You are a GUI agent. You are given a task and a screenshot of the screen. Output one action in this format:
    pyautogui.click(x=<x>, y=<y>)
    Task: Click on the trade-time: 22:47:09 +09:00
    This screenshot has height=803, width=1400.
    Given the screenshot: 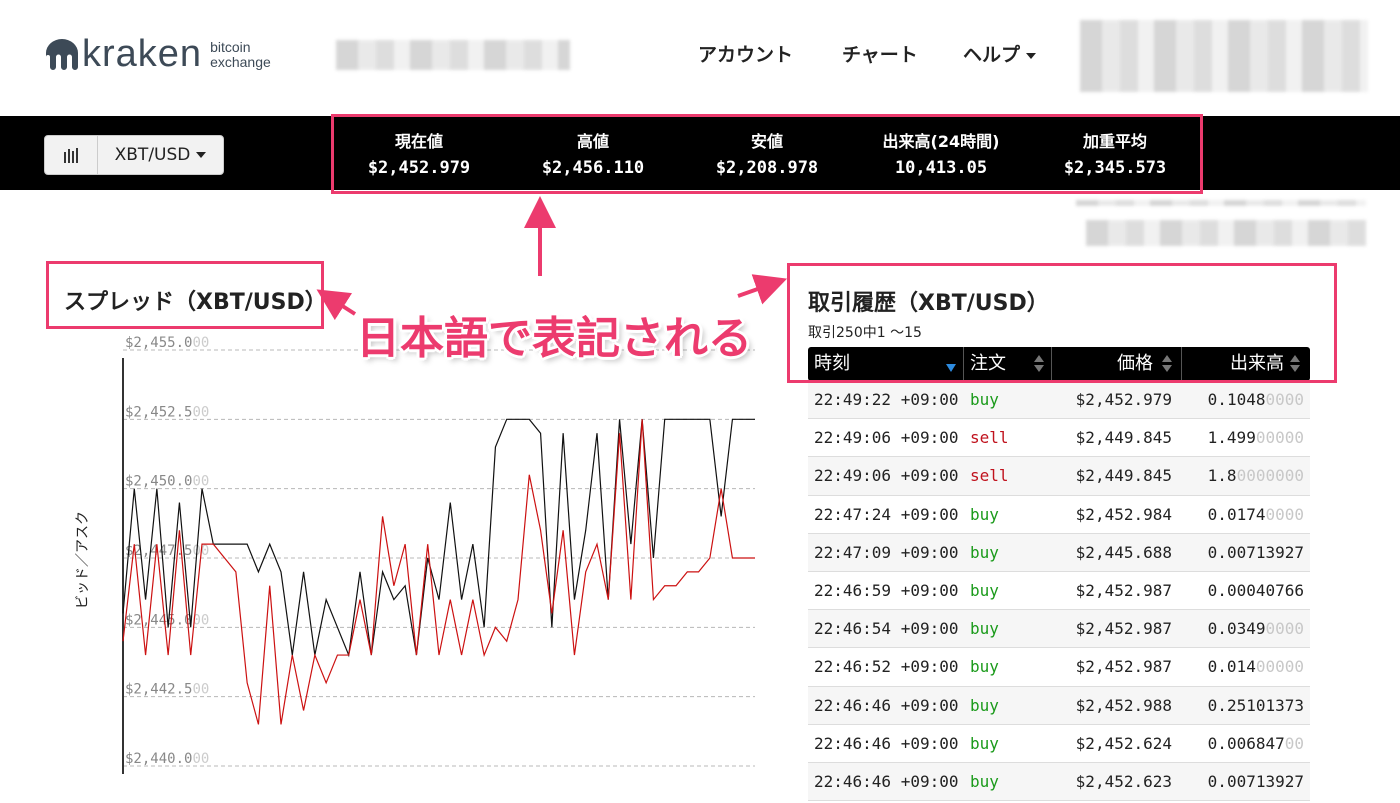 What is the action you would take?
    pyautogui.click(x=886, y=552)
    